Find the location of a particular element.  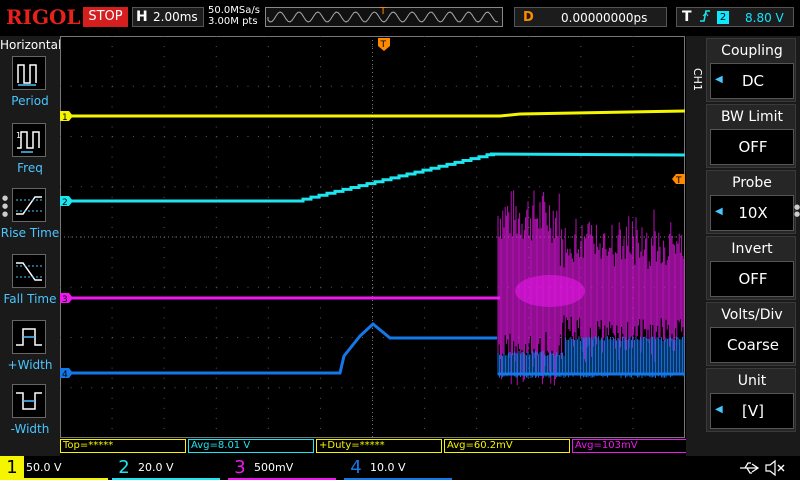

negative-width-icon is located at coordinates (29, 401).